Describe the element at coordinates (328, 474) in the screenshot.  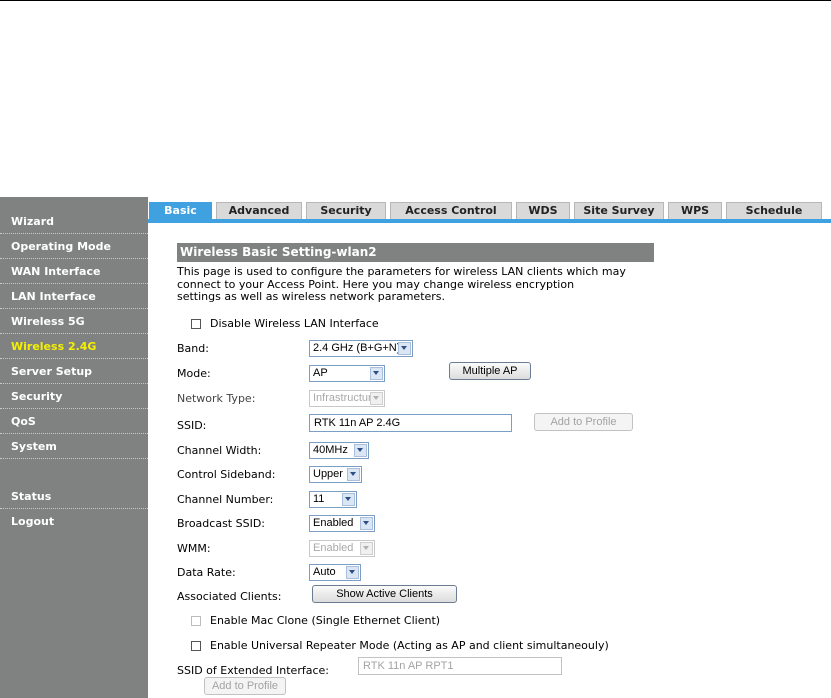
I see `control-sideband-value: Upper` at that location.